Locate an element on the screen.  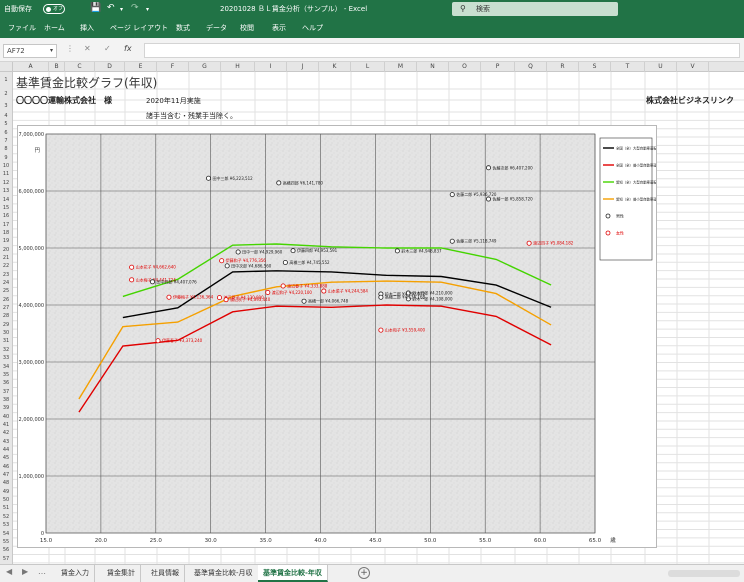
row-header: 10 is located at coordinates (6, 166).